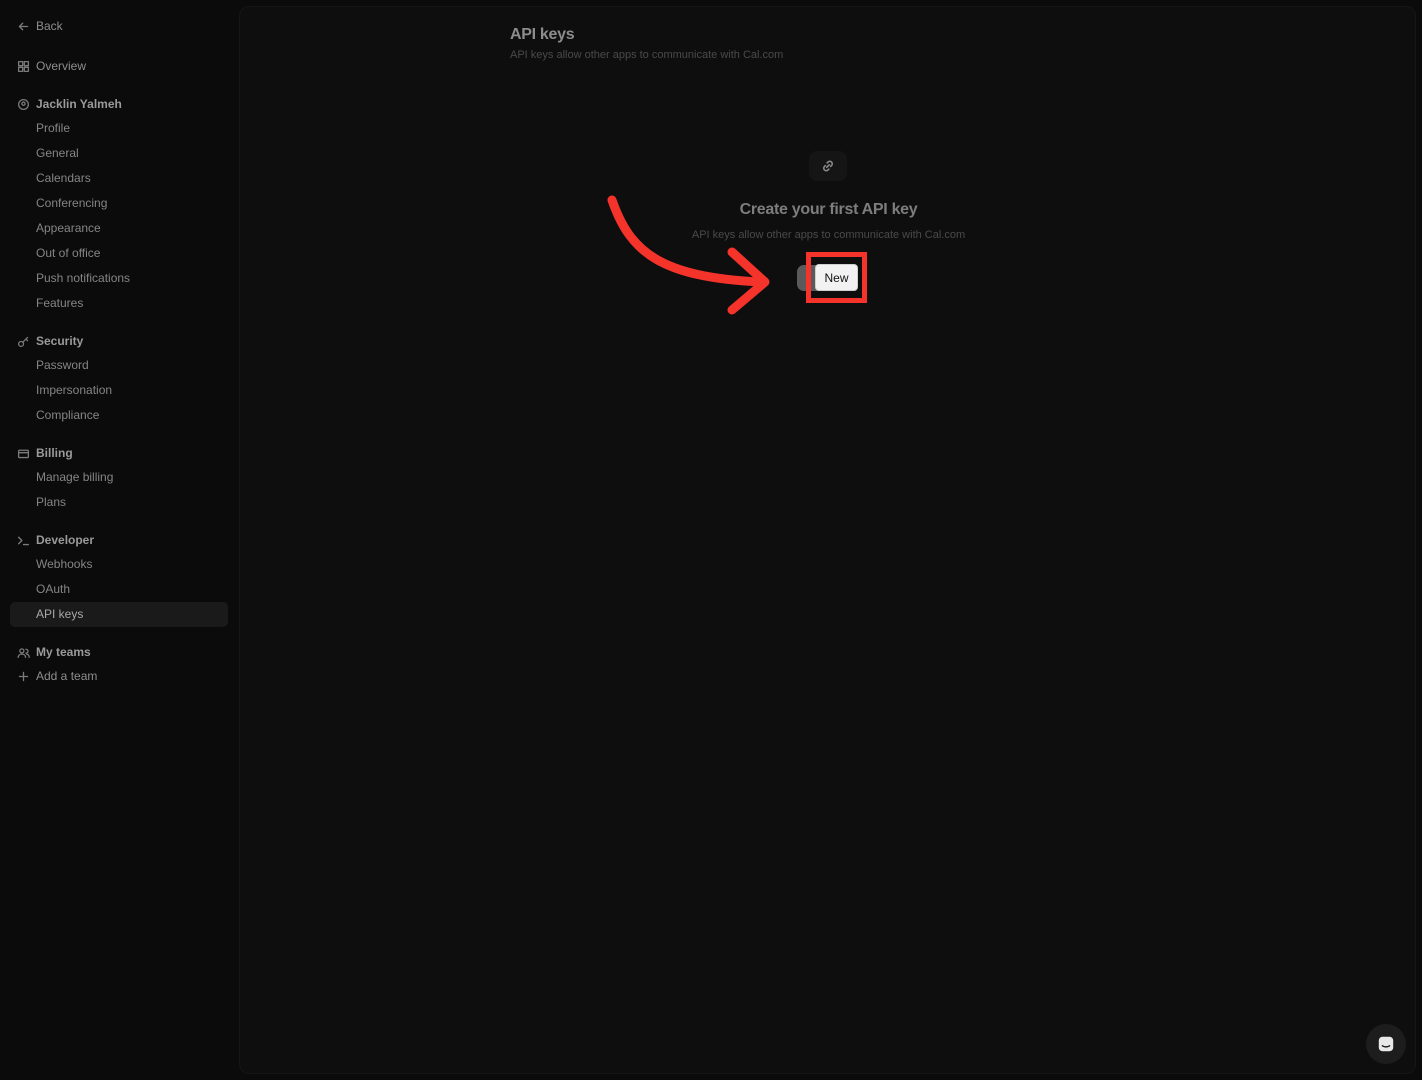 Image resolution: width=1422 pixels, height=1080 pixels. I want to click on overview-label: Overview, so click(61, 66).